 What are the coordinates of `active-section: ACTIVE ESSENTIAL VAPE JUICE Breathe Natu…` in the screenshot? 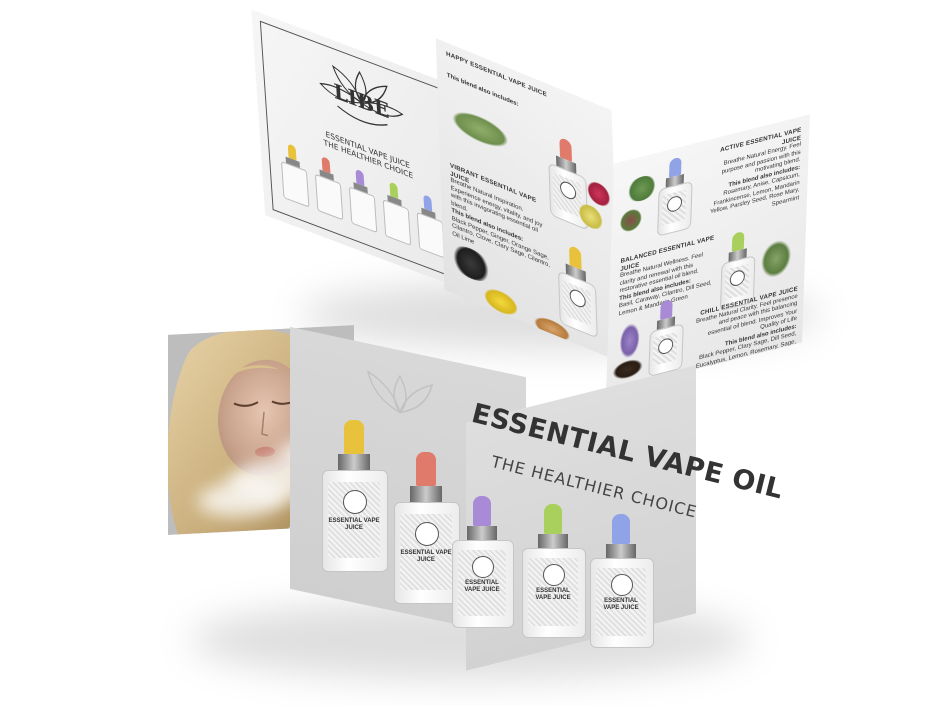 It's located at (750, 176).